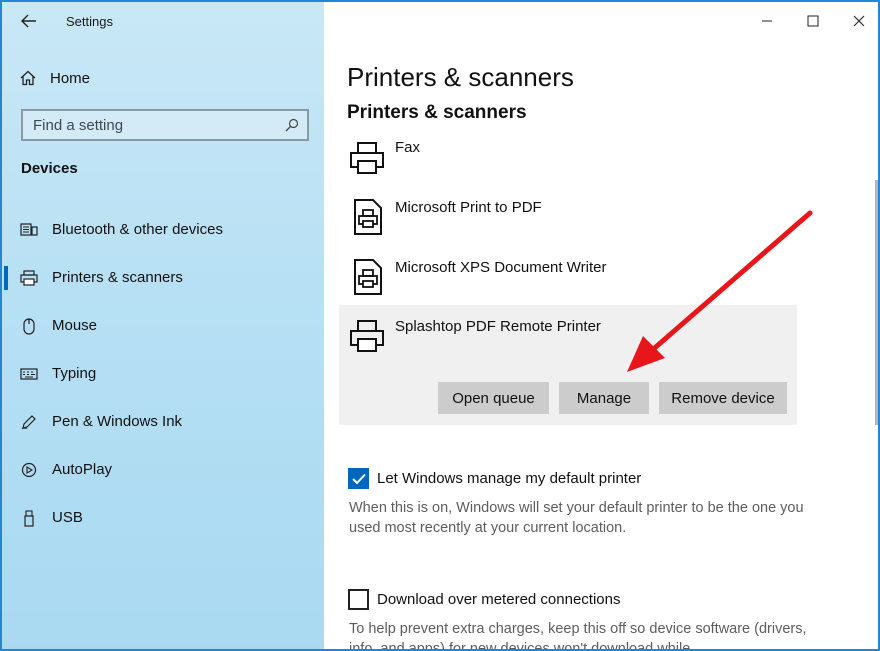 The height and width of the screenshot is (651, 880). I want to click on sidebar-item-label: Mouse, so click(75, 325).